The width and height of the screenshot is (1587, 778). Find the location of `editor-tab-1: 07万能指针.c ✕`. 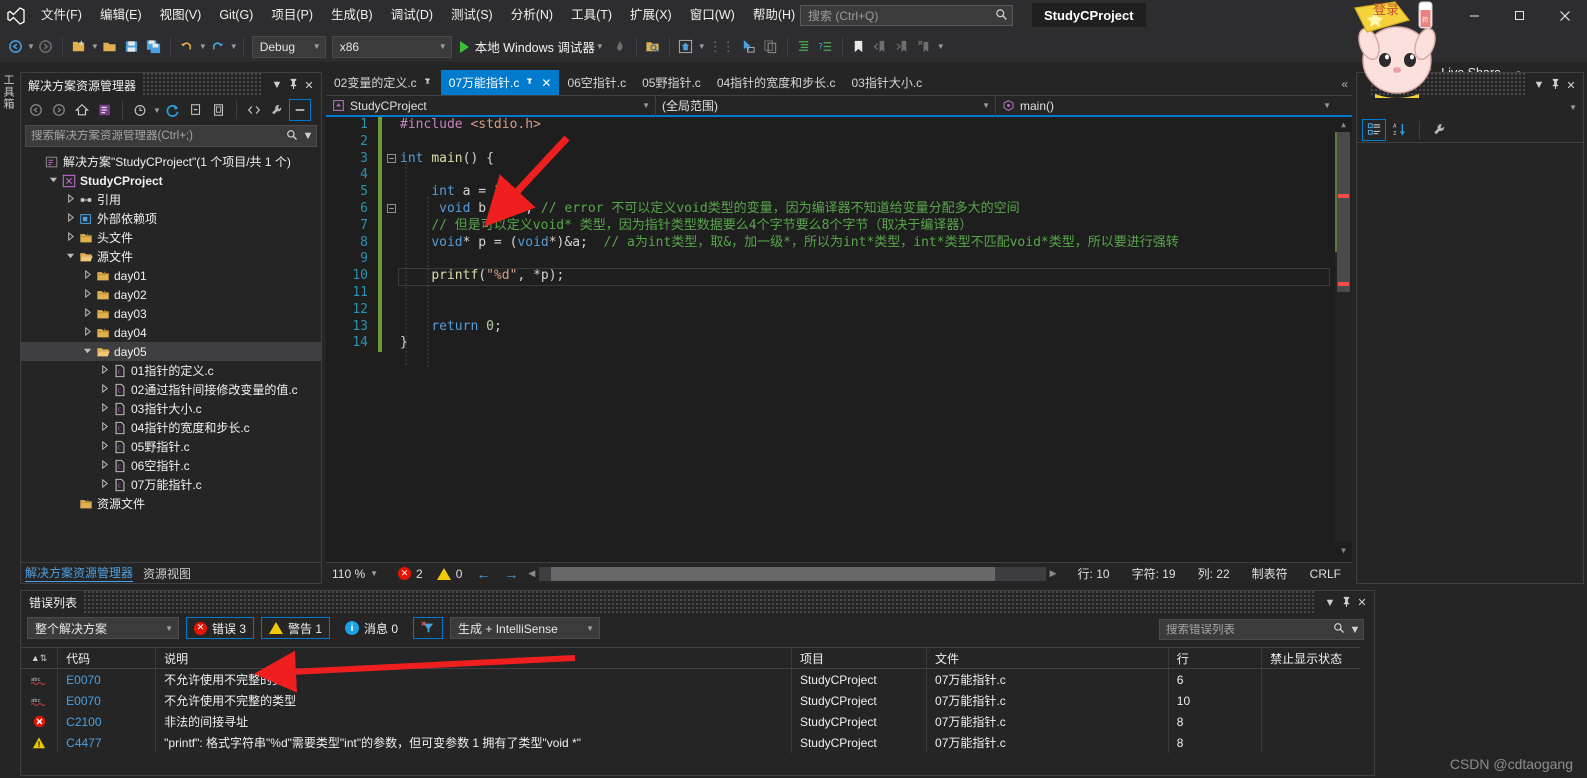

editor-tab-1: 07万能指针.c ✕ is located at coordinates (500, 82).